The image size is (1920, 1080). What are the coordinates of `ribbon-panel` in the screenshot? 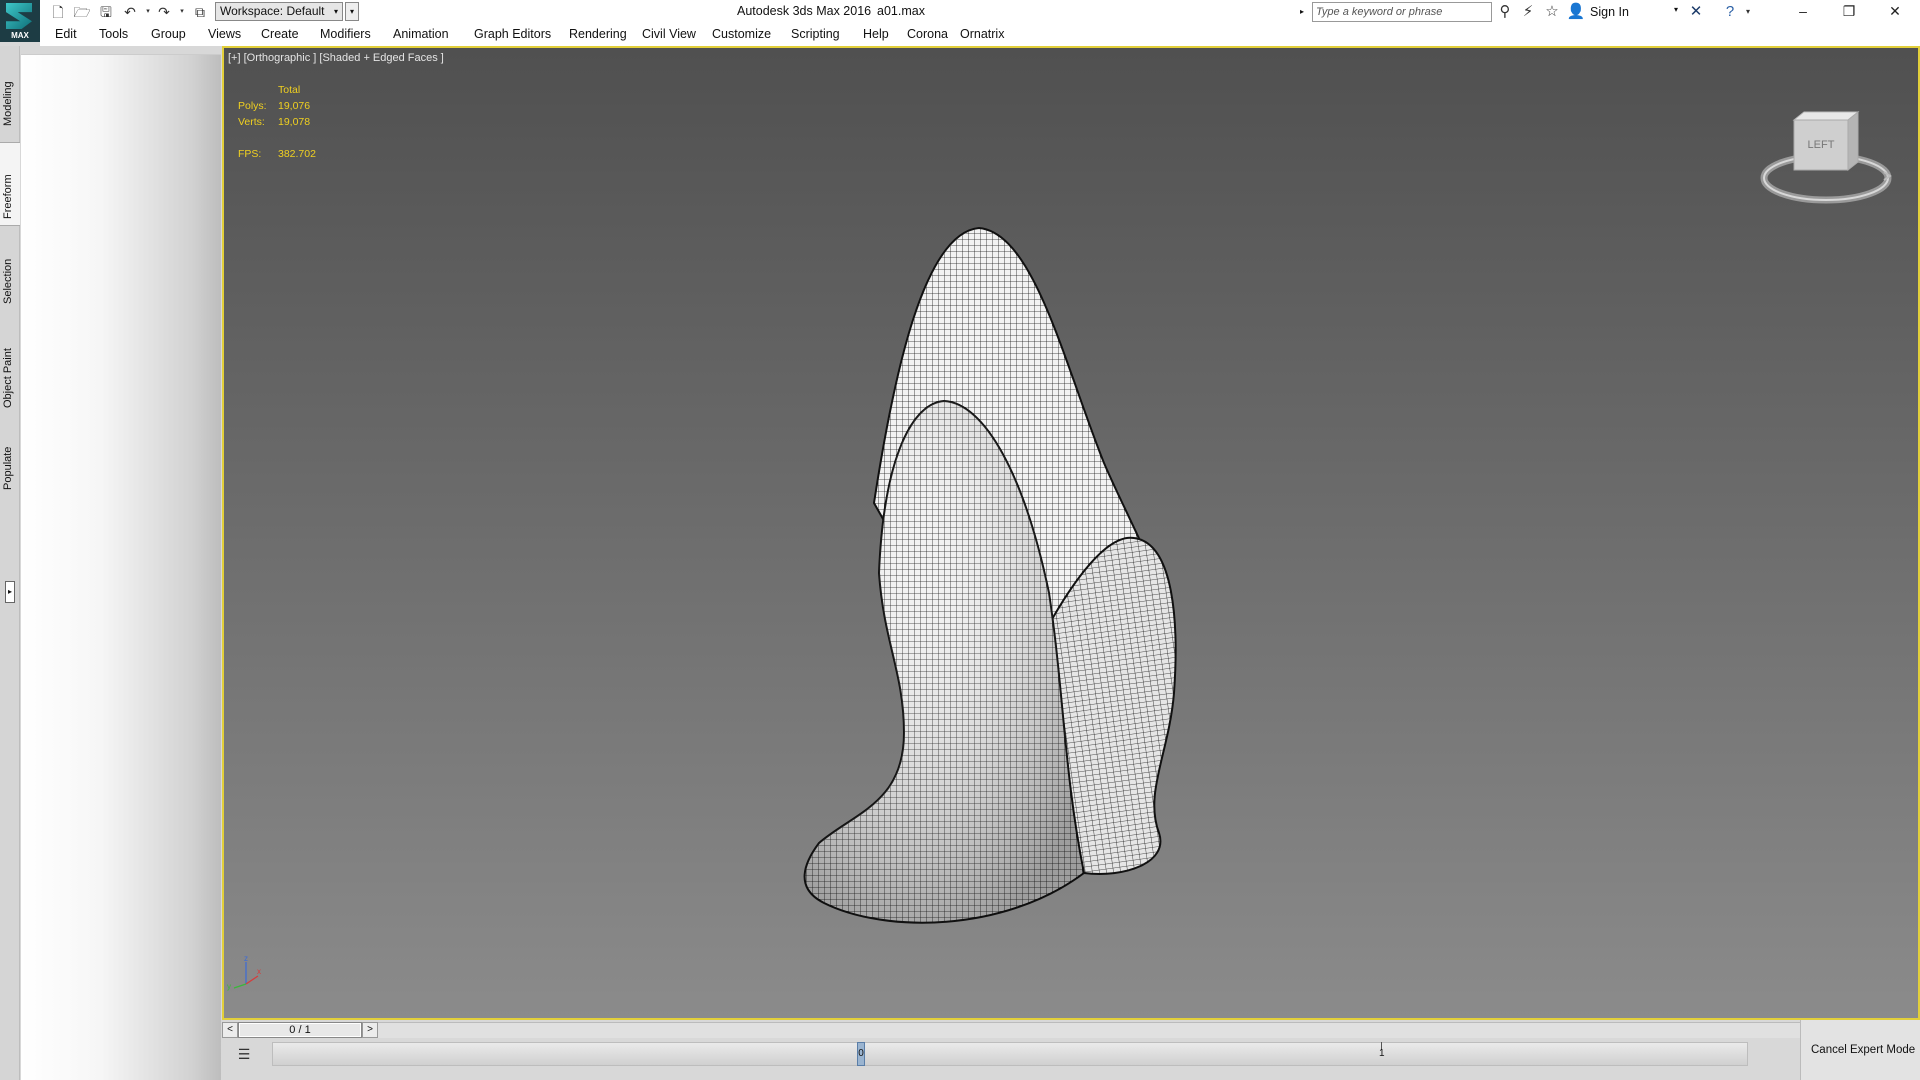 It's located at (121, 567).